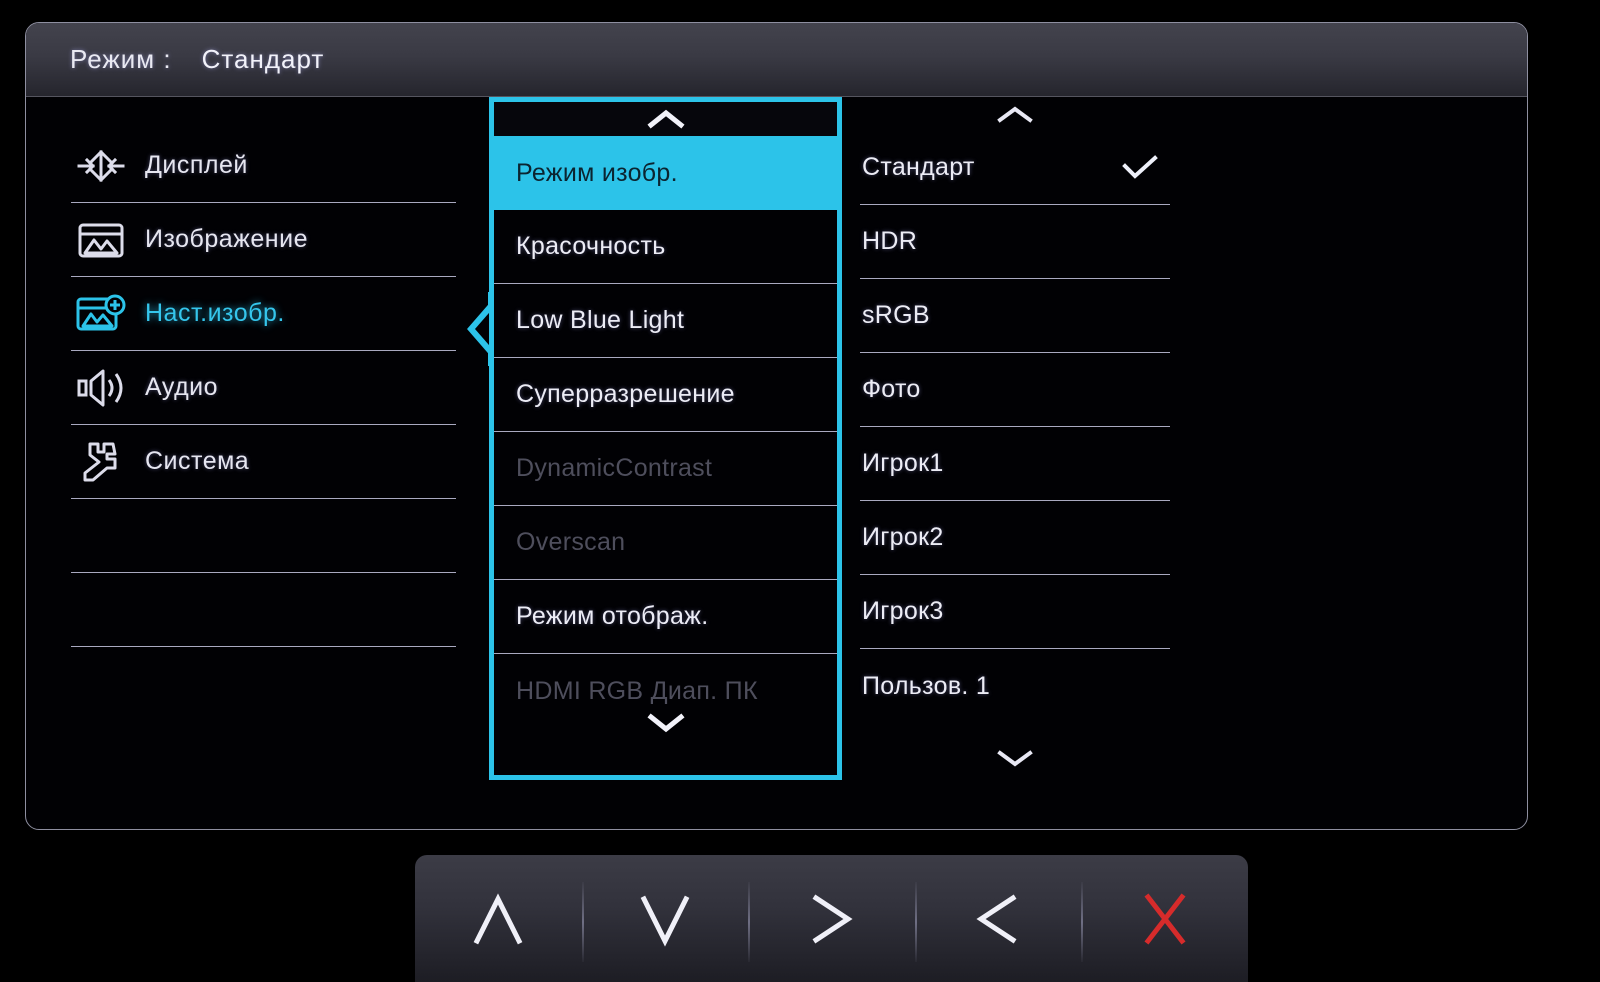  I want to click on value-scroll-up, so click(1015, 114).